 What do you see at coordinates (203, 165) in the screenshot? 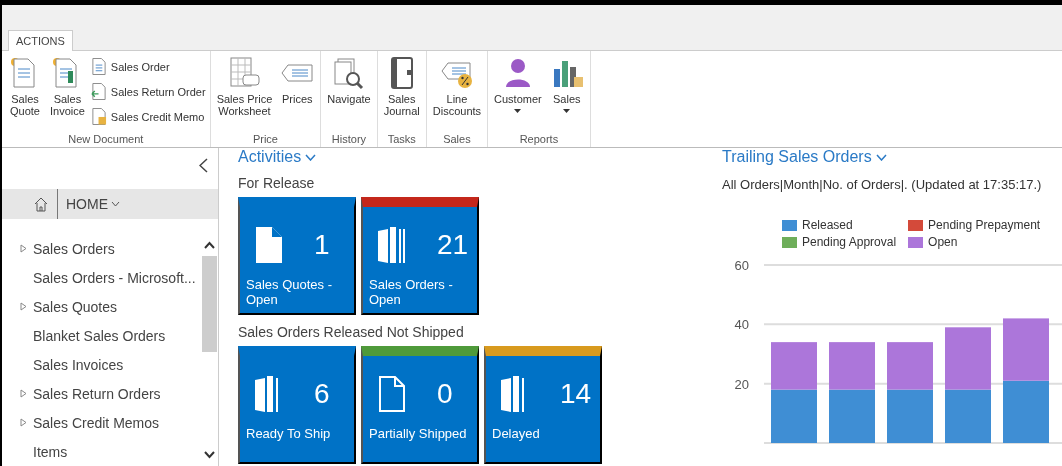
I see `collapse-icon` at bounding box center [203, 165].